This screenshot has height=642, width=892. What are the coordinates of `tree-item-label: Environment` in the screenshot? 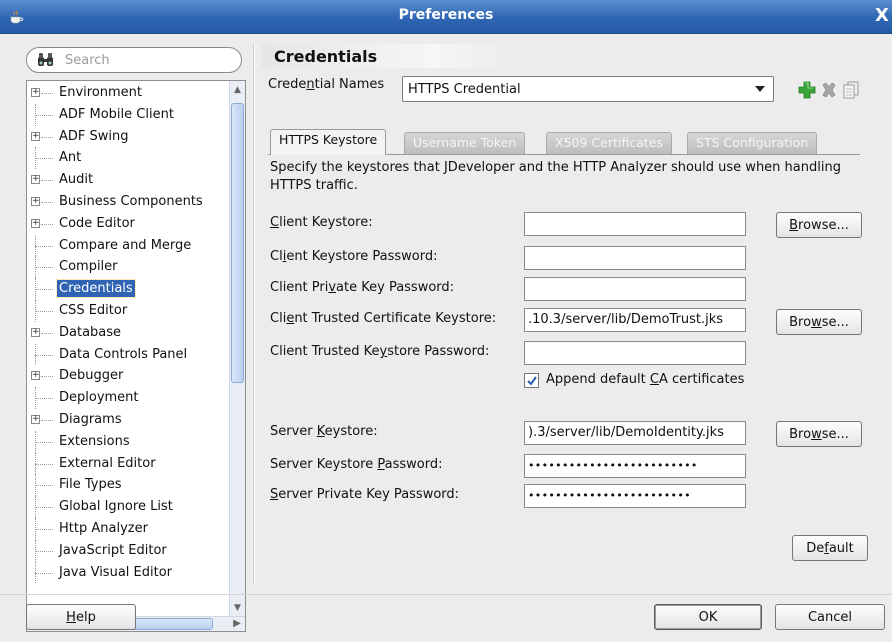 It's located at (101, 92).